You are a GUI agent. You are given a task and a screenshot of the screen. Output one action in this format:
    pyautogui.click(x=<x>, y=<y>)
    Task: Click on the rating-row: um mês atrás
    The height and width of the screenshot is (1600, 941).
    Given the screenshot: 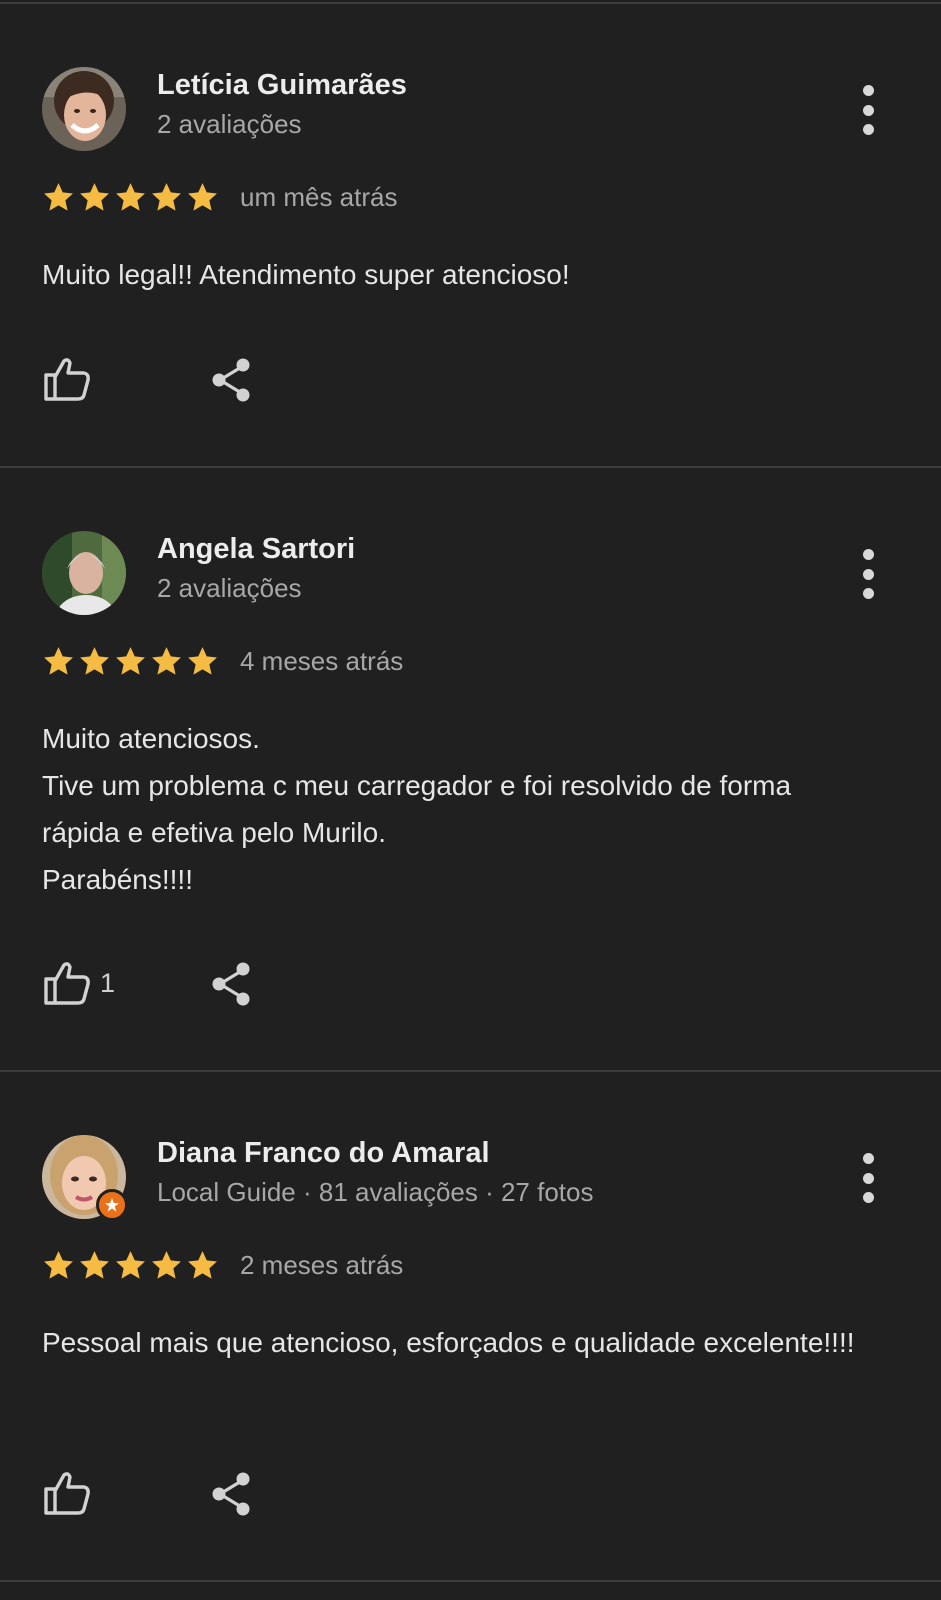 What is the action you would take?
    pyautogui.click(x=220, y=197)
    